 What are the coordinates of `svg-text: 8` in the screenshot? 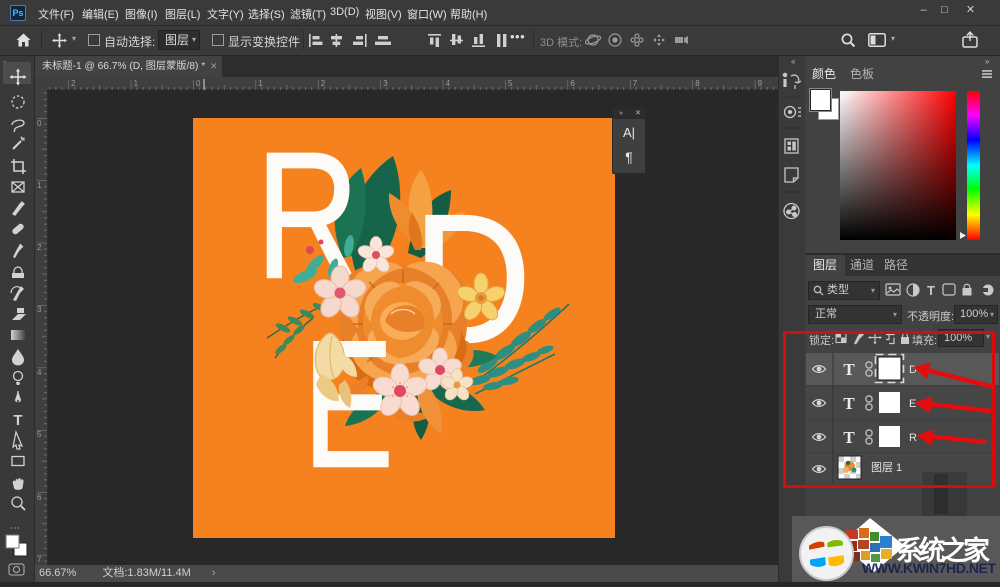 It's located at (697, 83).